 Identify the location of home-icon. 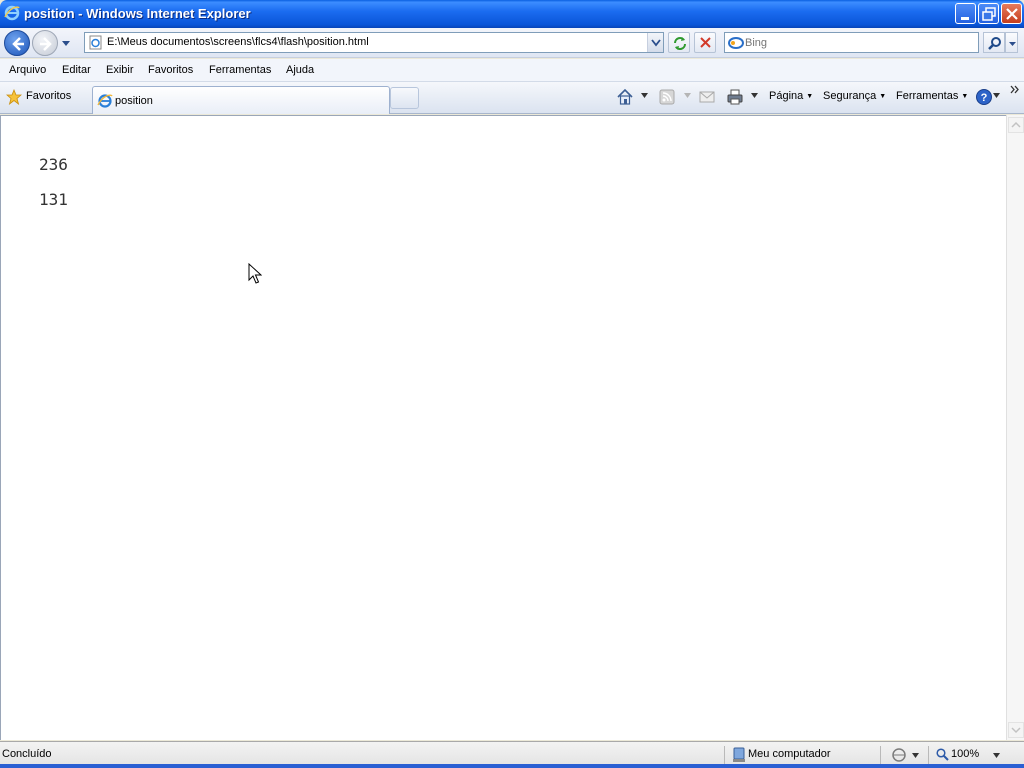
(625, 97).